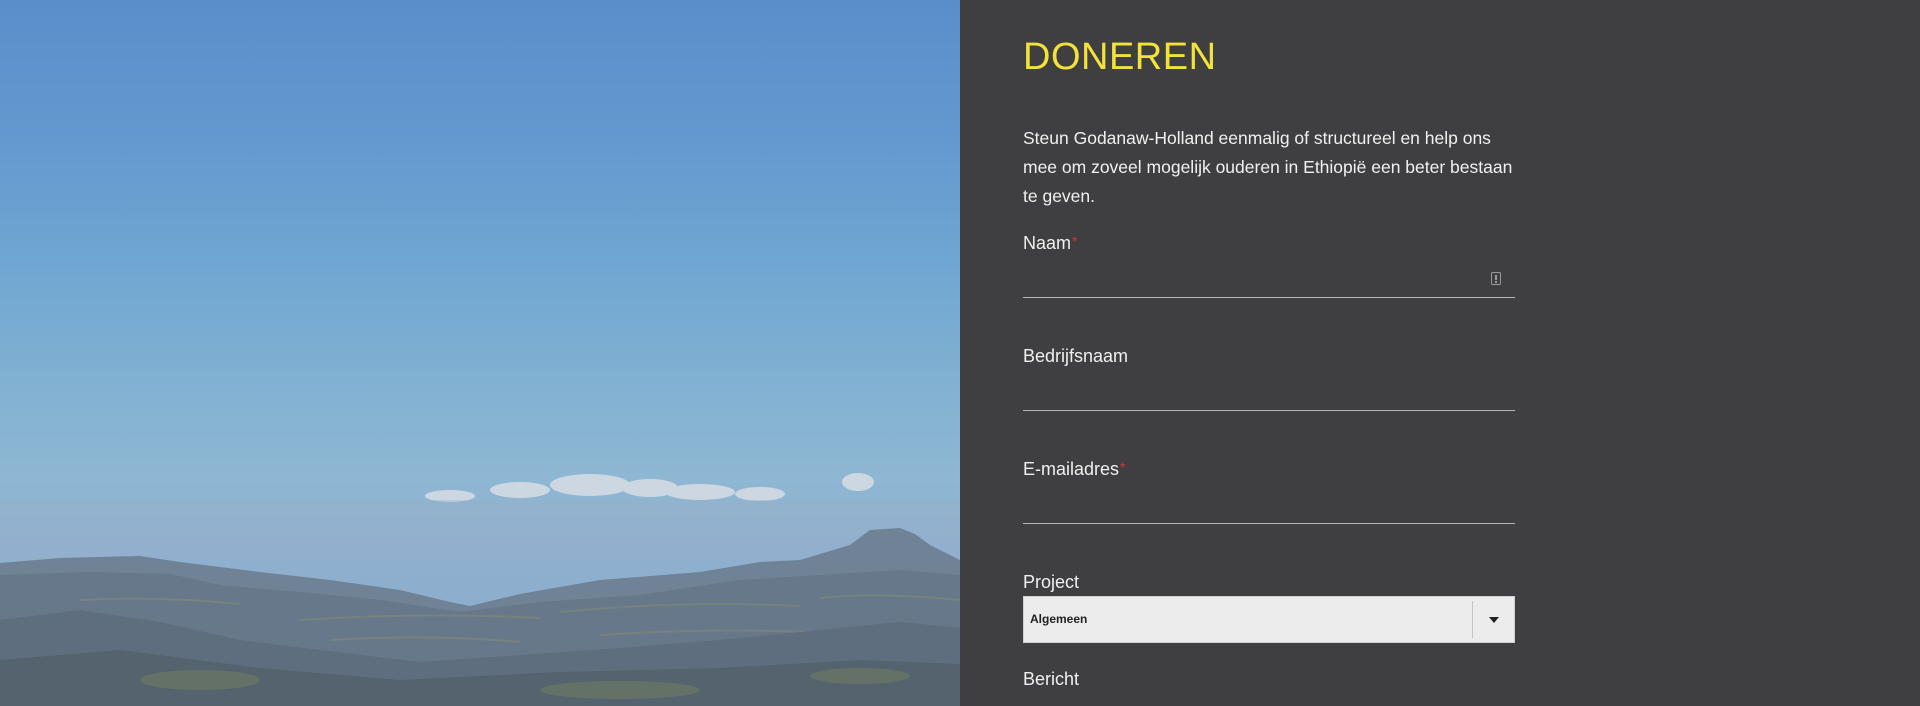  What do you see at coordinates (1472, 619) in the screenshot?
I see `select-divider` at bounding box center [1472, 619].